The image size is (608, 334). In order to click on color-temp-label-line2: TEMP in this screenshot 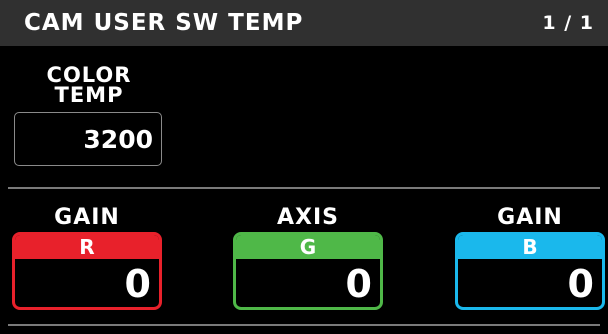, I will do `click(89, 95)`.